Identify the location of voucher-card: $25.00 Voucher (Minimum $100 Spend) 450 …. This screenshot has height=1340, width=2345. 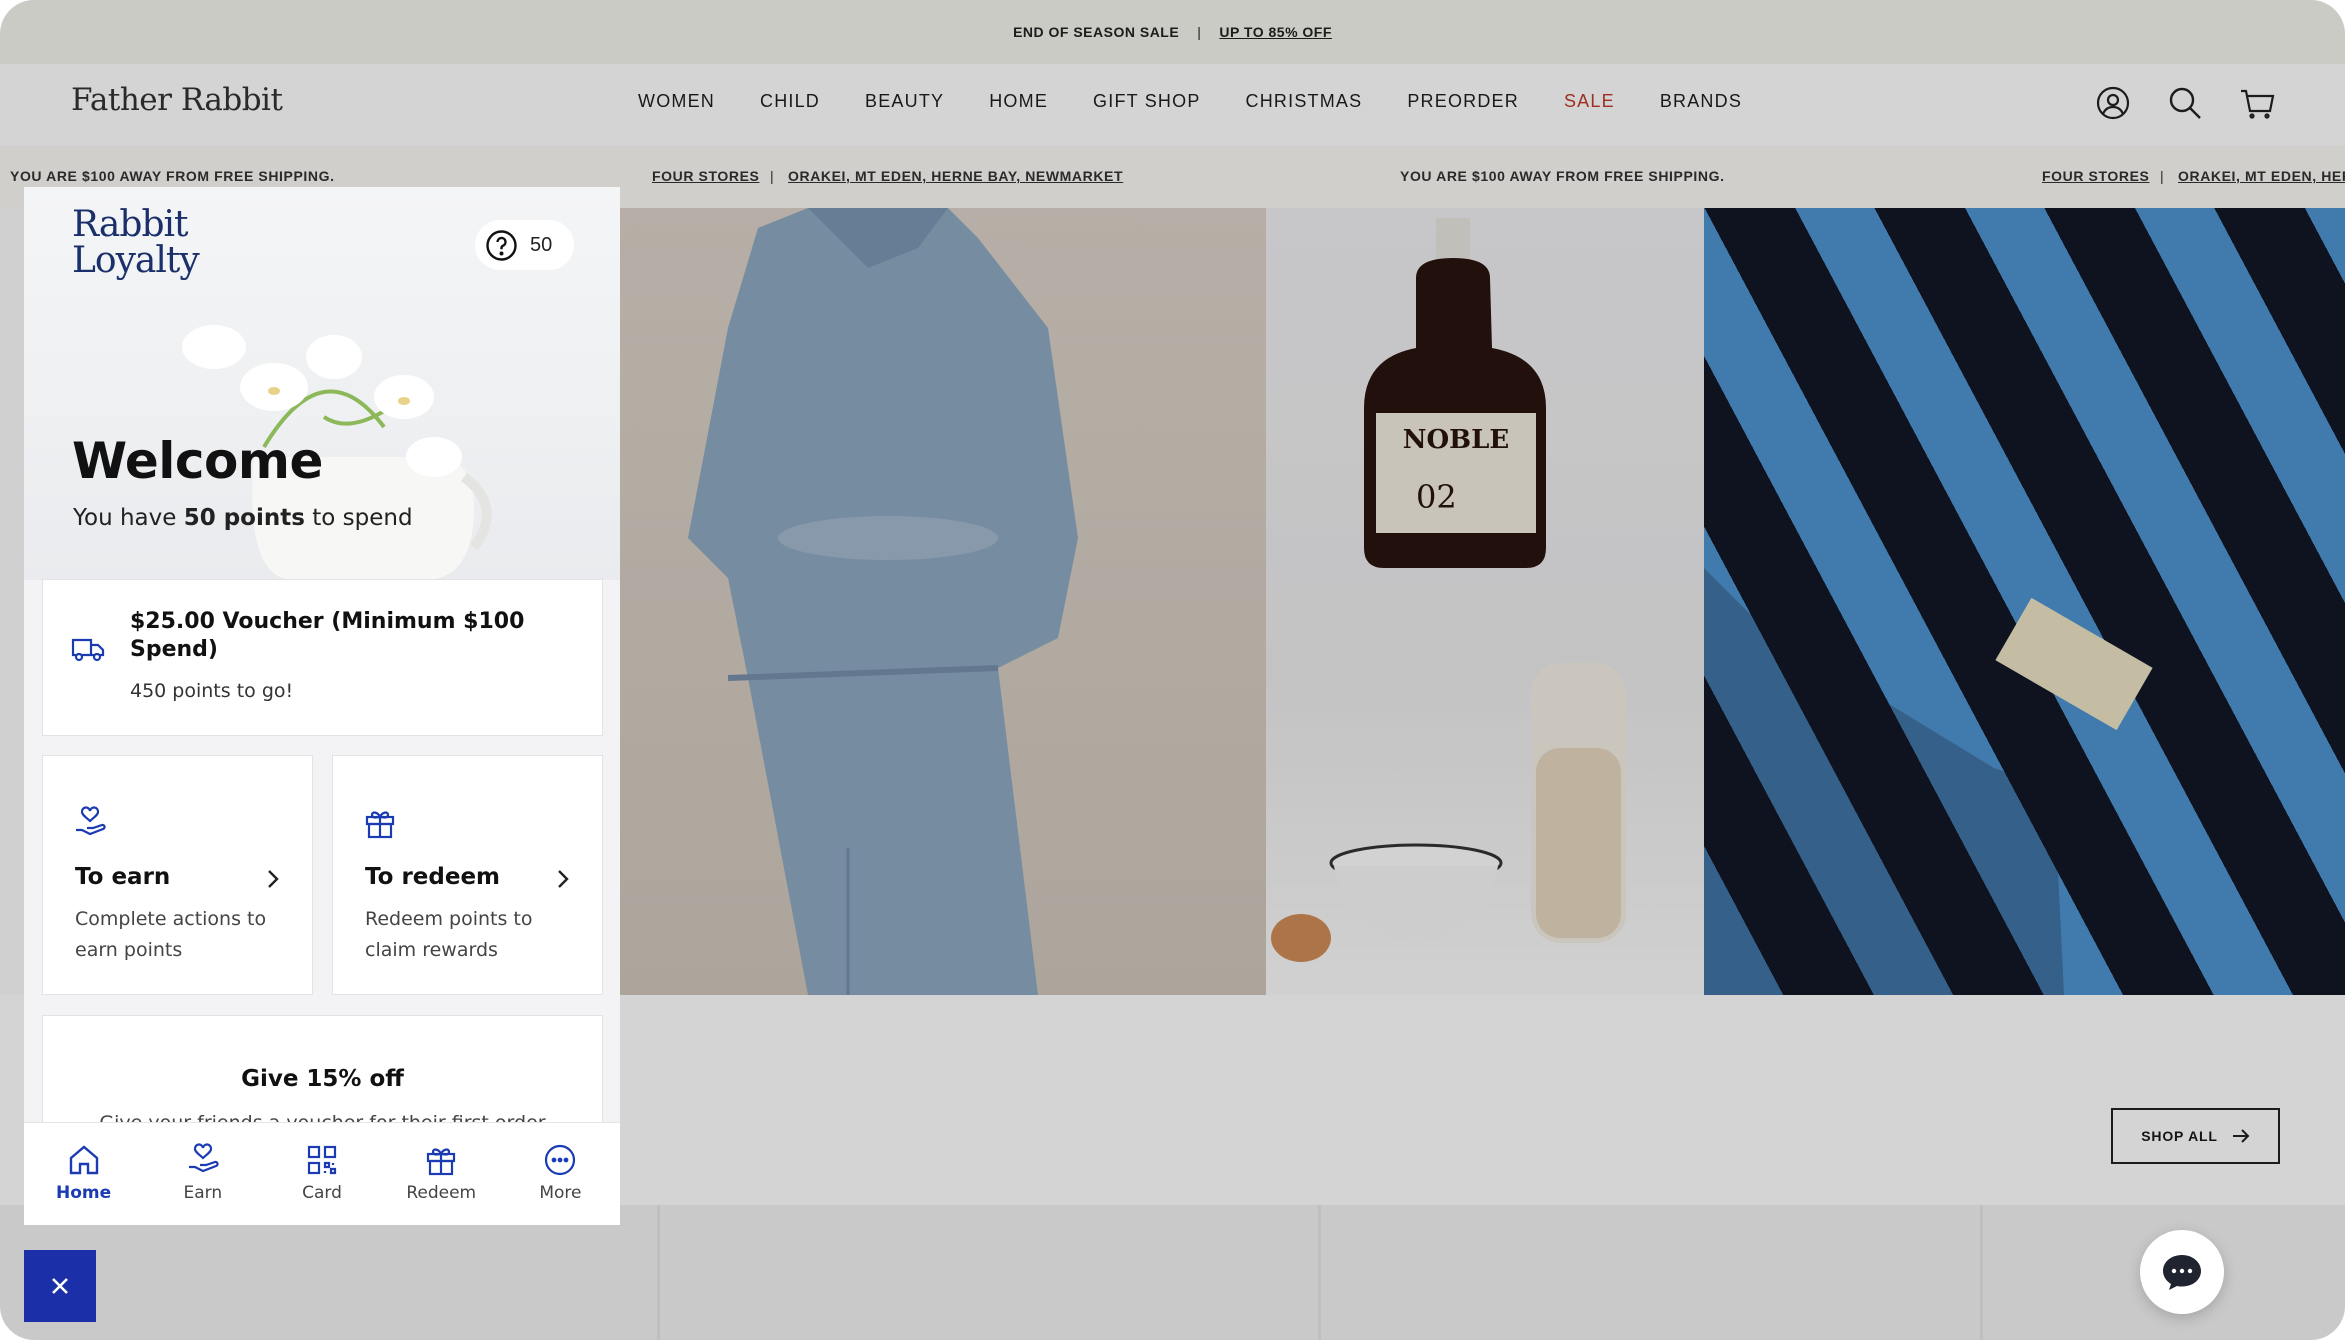
(322, 657).